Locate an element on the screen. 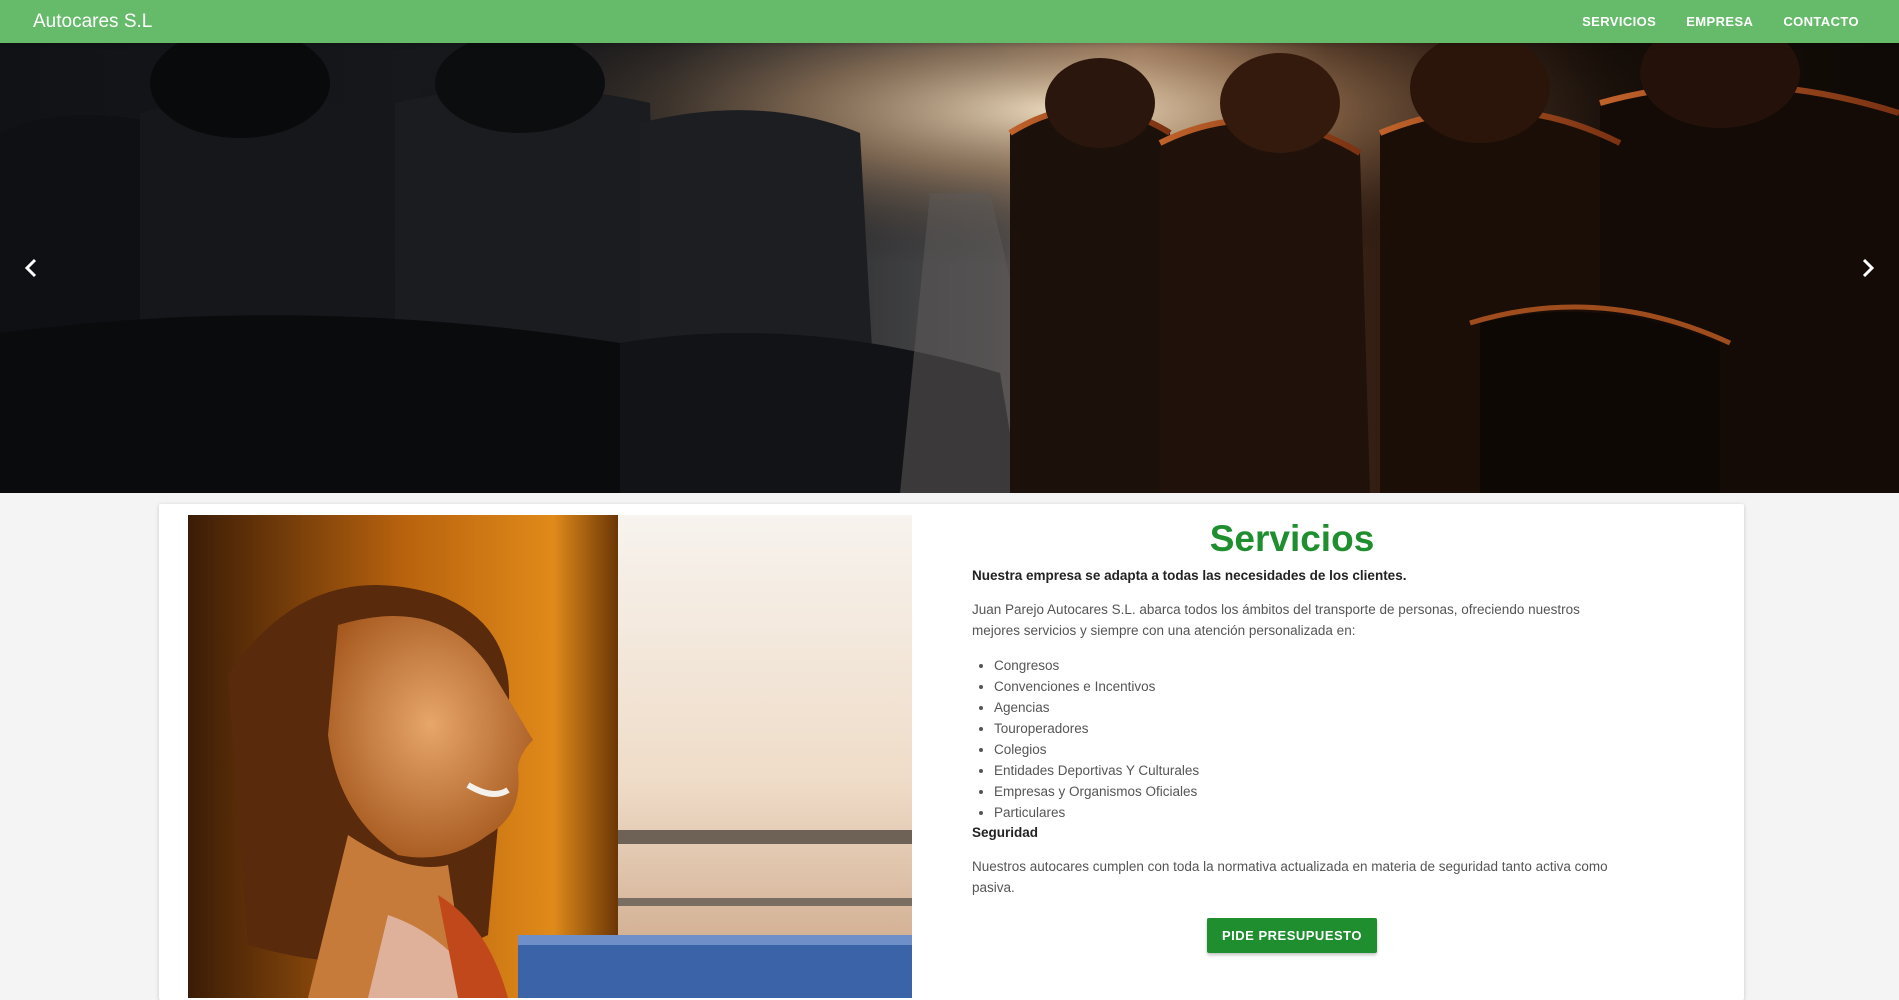  main-nav: SERVICIOS EMPRESA CONTACTO is located at coordinates (1720, 21).